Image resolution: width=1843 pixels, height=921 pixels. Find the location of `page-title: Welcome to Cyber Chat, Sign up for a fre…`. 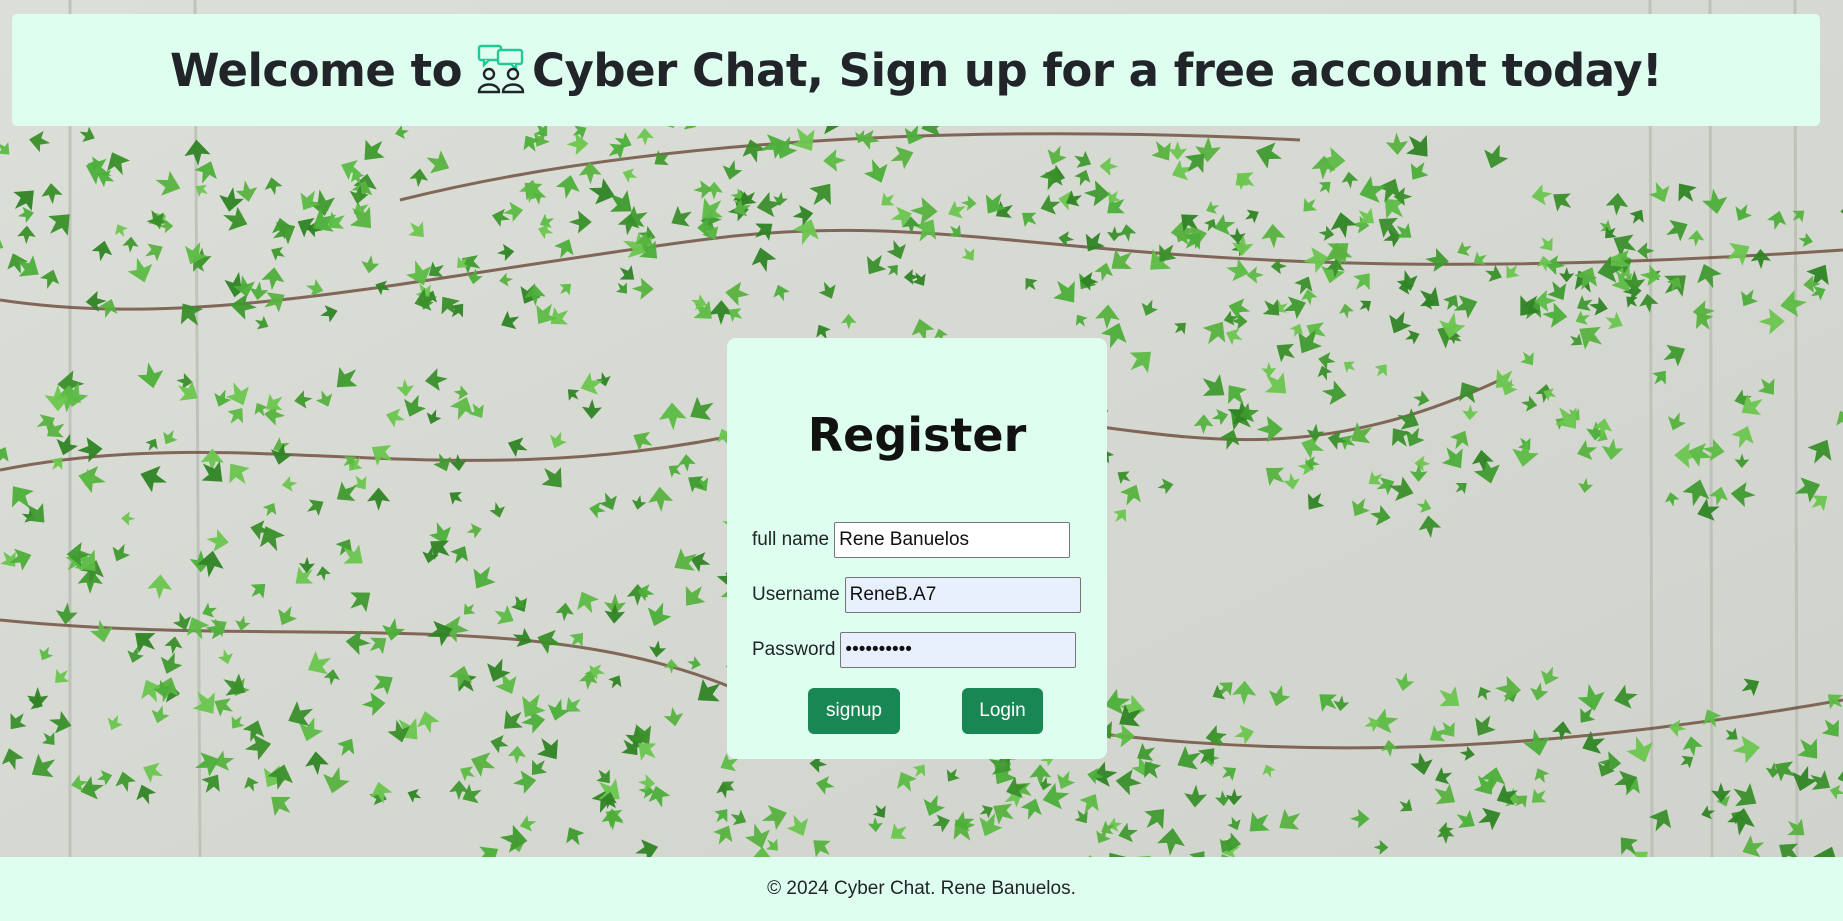

page-title: Welcome to Cyber Chat, Sign up for a fre… is located at coordinates (916, 70).